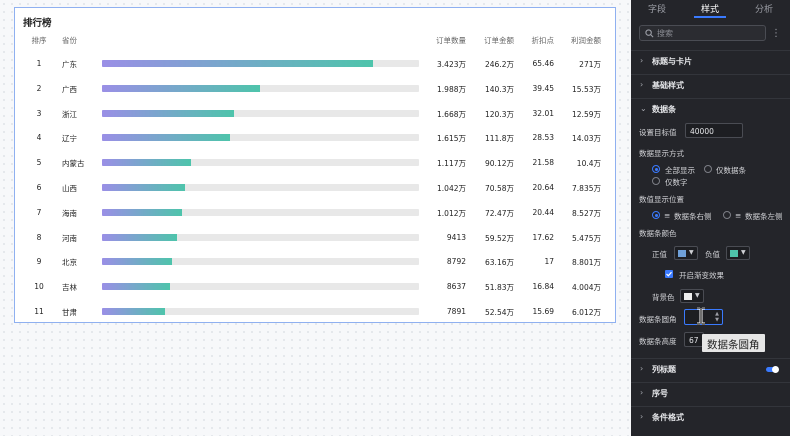 The height and width of the screenshot is (436, 790). What do you see at coordinates (543, 237) in the screenshot?
I see `discount-cell: 17.62` at bounding box center [543, 237].